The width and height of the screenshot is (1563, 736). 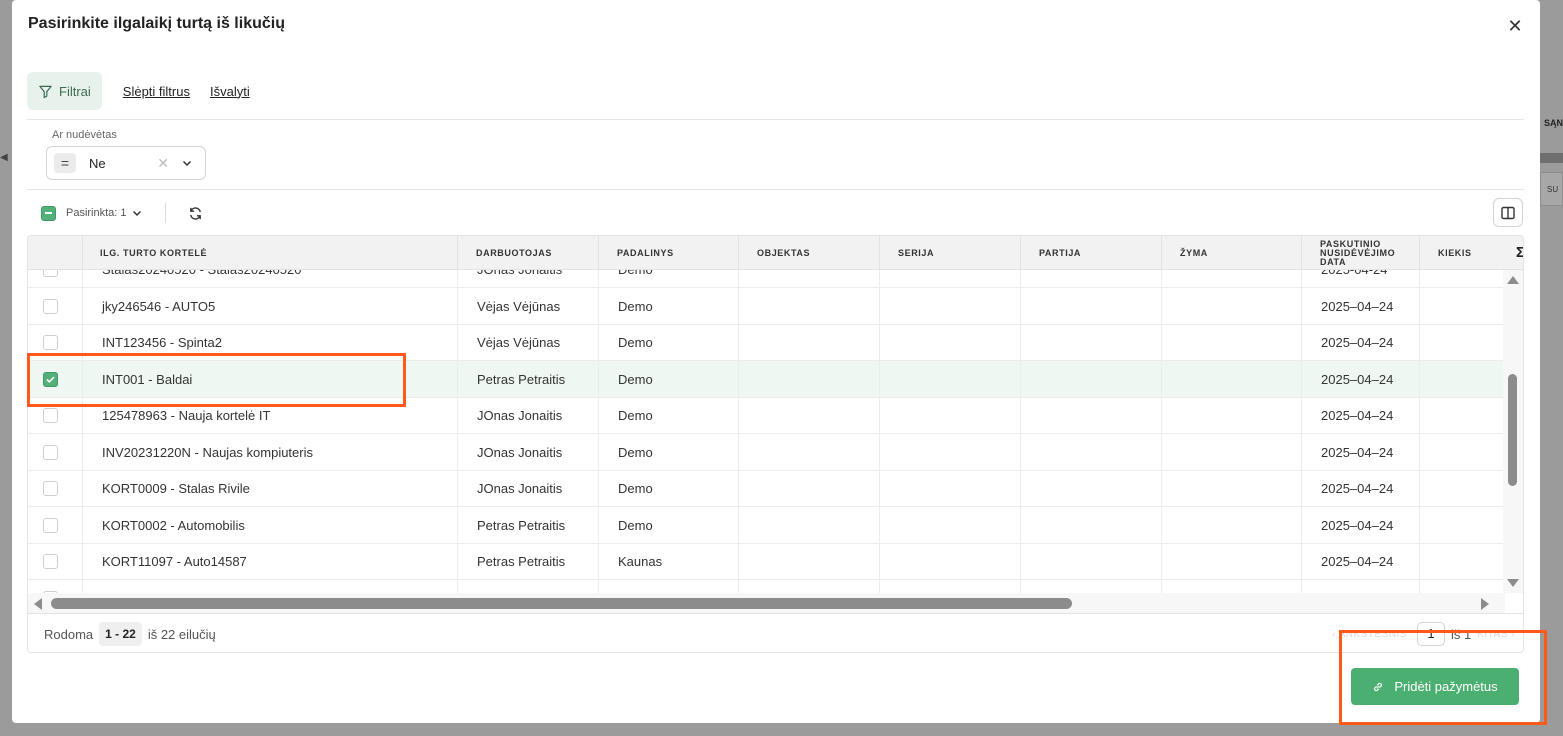 What do you see at coordinates (669, 488) in the screenshot?
I see `cell-unit: Demo` at bounding box center [669, 488].